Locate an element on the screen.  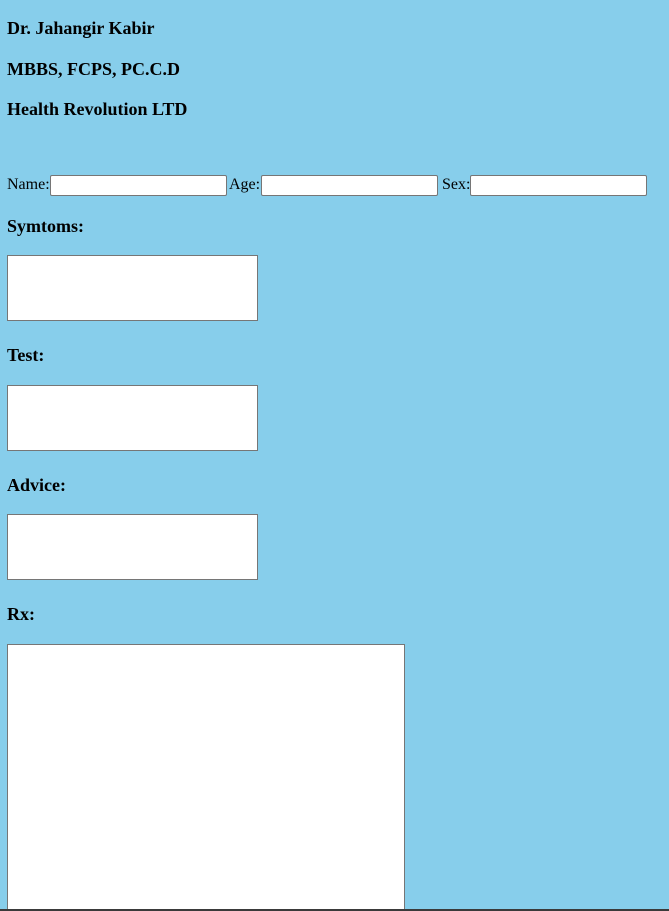
rx-label: Rx: is located at coordinates (21, 614).